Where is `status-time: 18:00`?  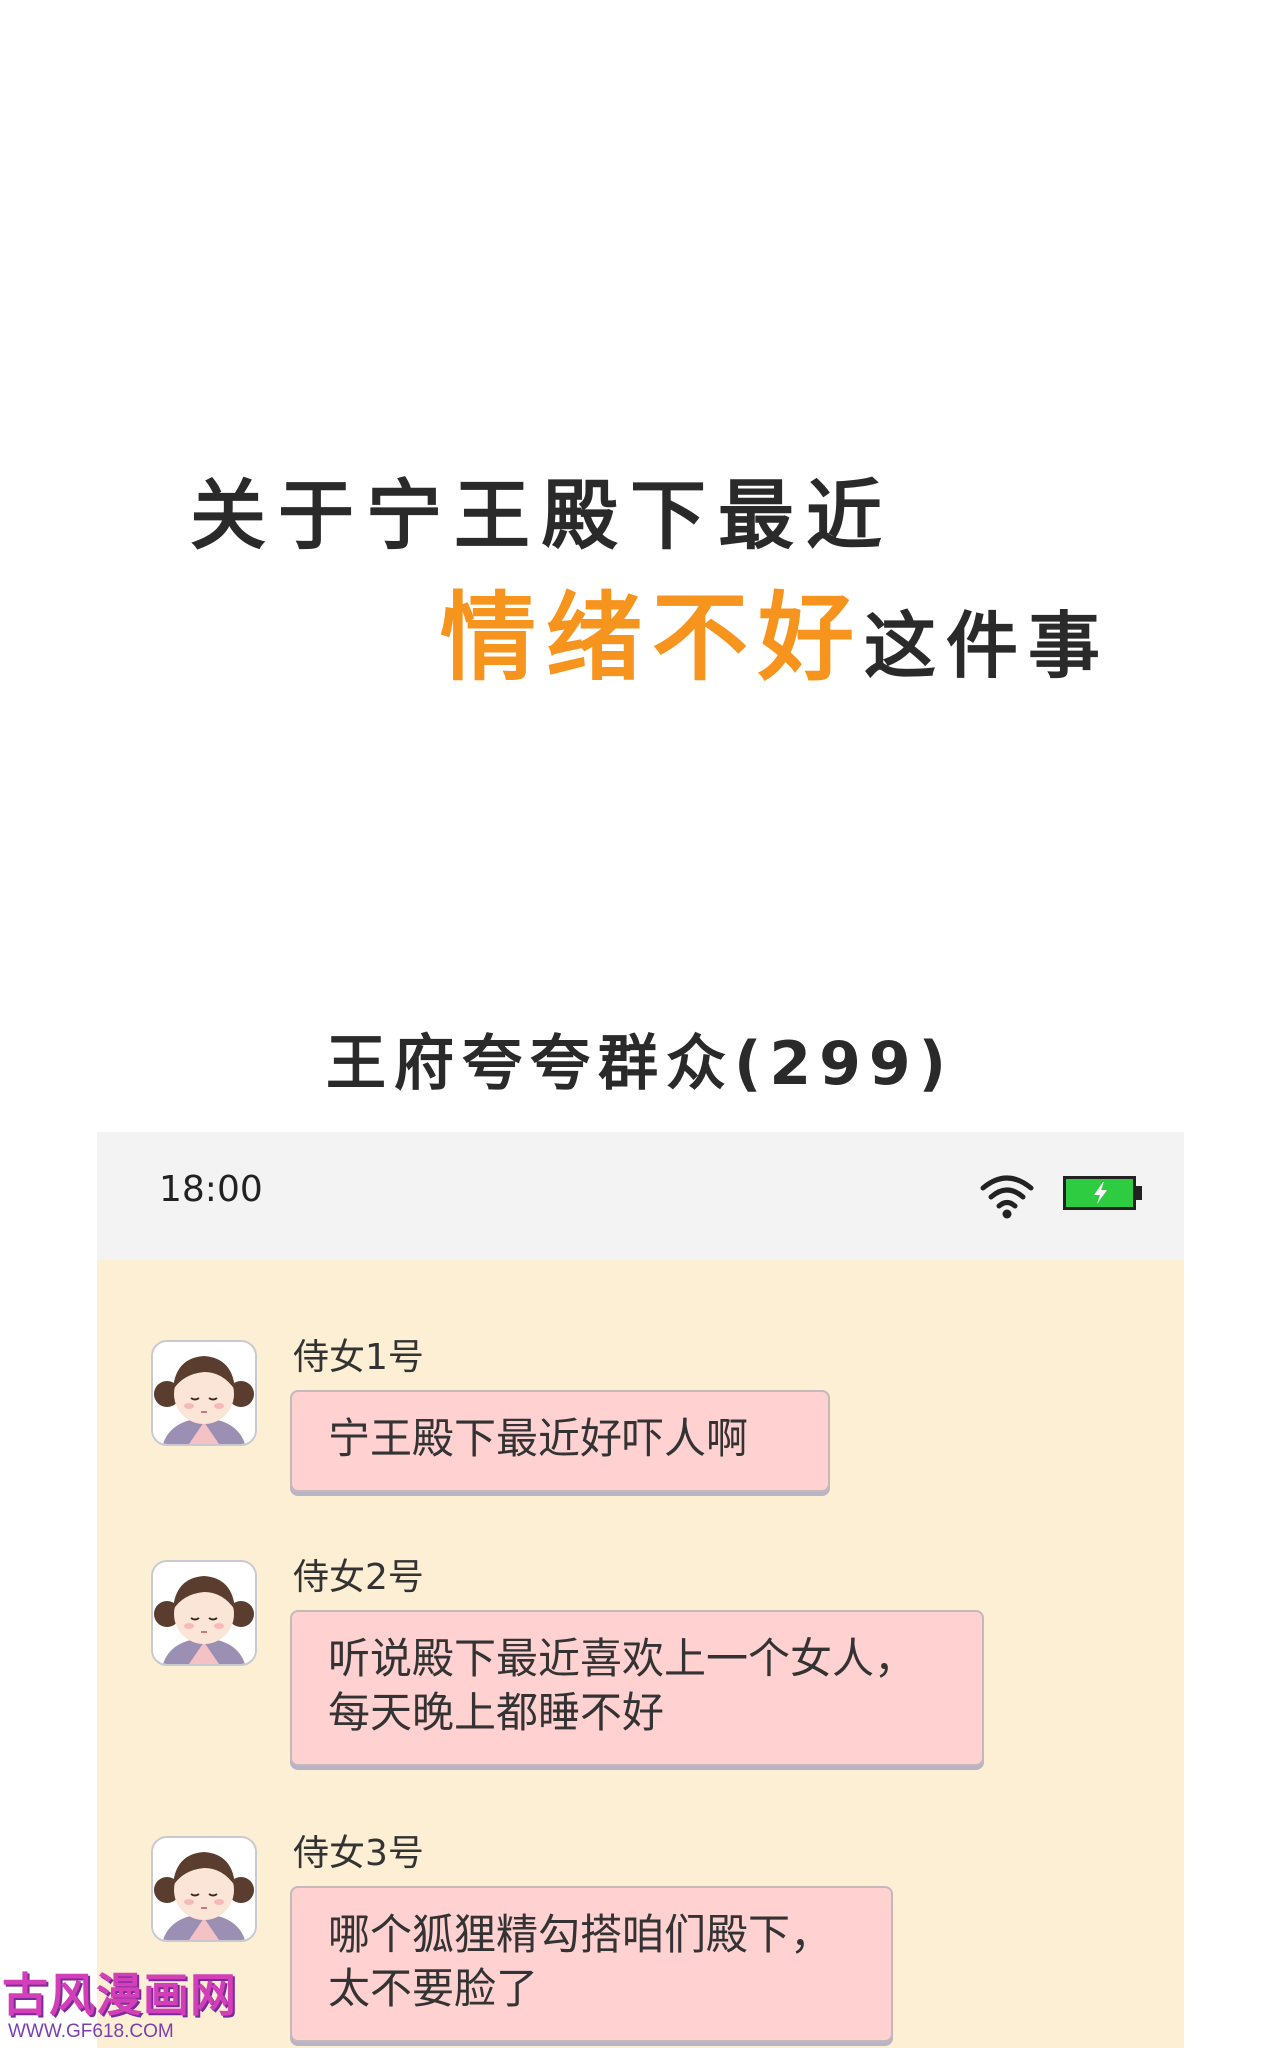 status-time: 18:00 is located at coordinates (211, 1189).